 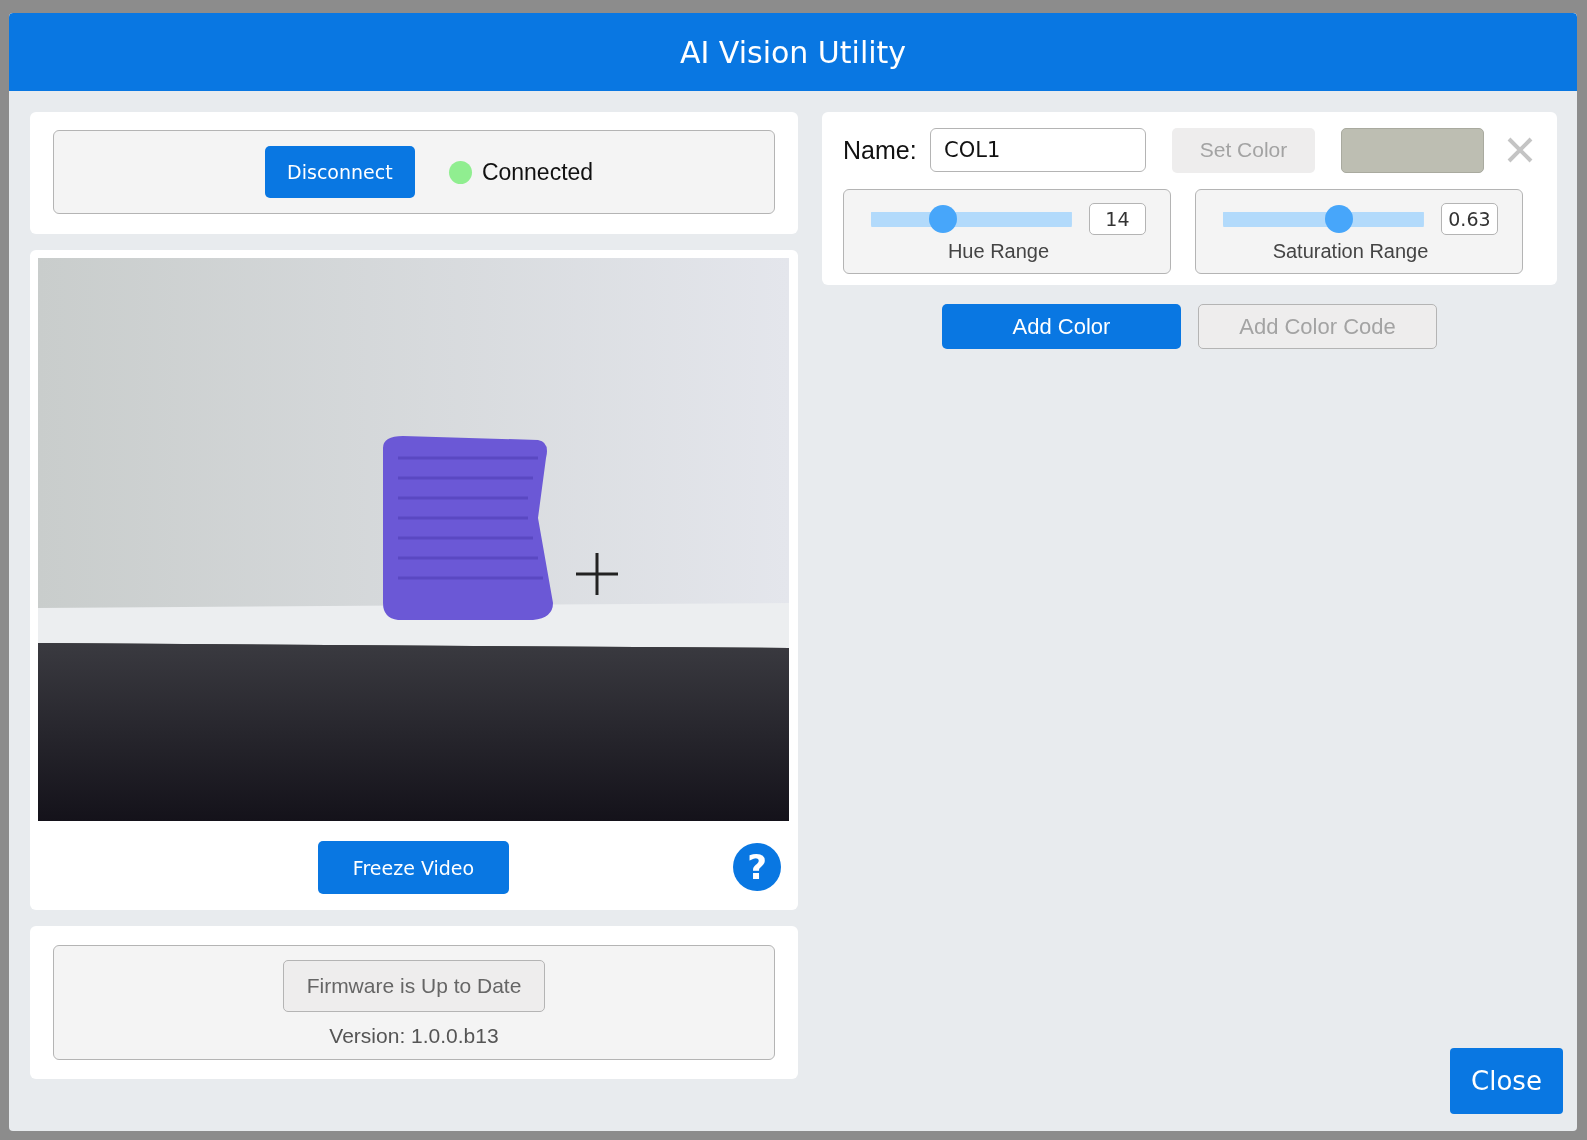 I want to click on value-field: 14, so click(x=1117, y=219).